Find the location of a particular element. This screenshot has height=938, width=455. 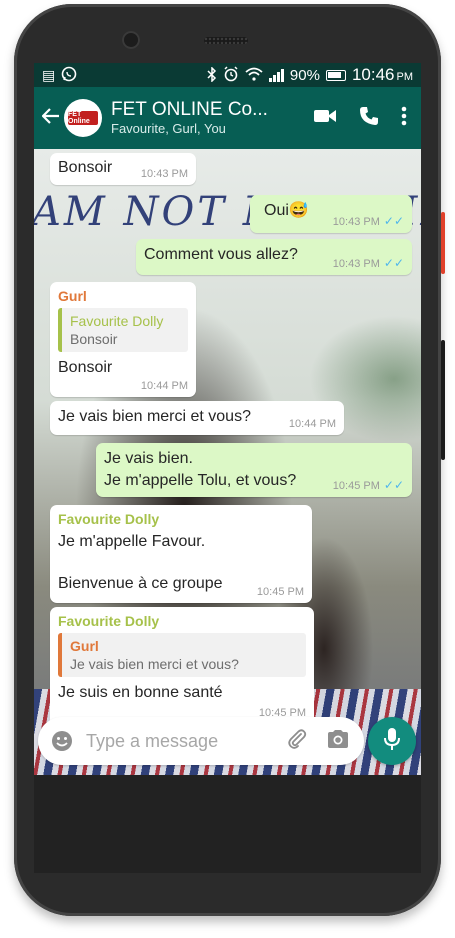

emoji-icon is located at coordinates (62, 741).